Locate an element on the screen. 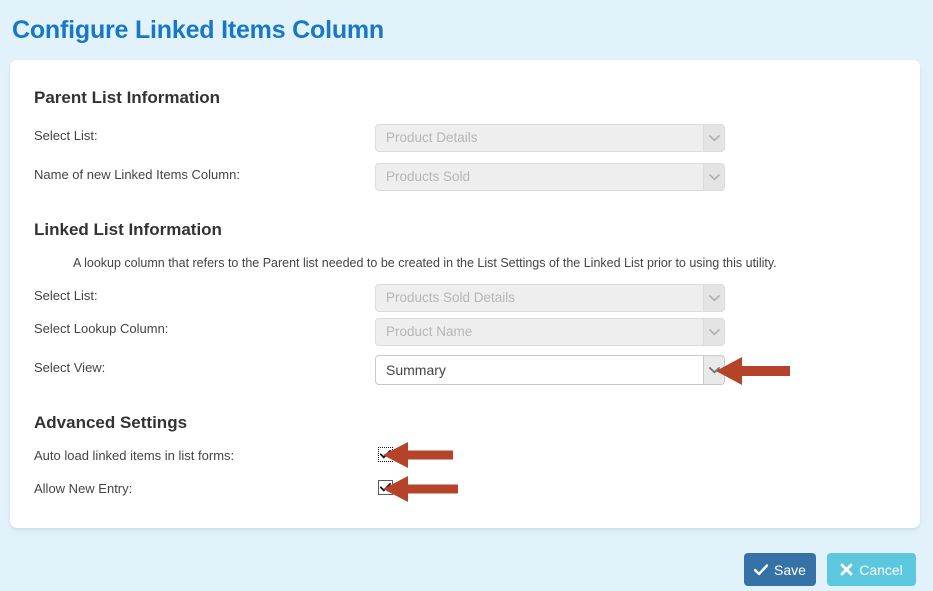  label-new-column-name: Name of new Linked Items Column: is located at coordinates (137, 174).